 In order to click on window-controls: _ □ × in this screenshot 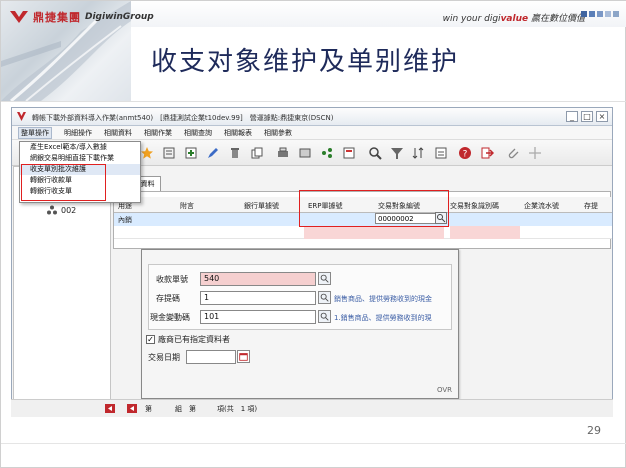, I will do `click(587, 116)`.